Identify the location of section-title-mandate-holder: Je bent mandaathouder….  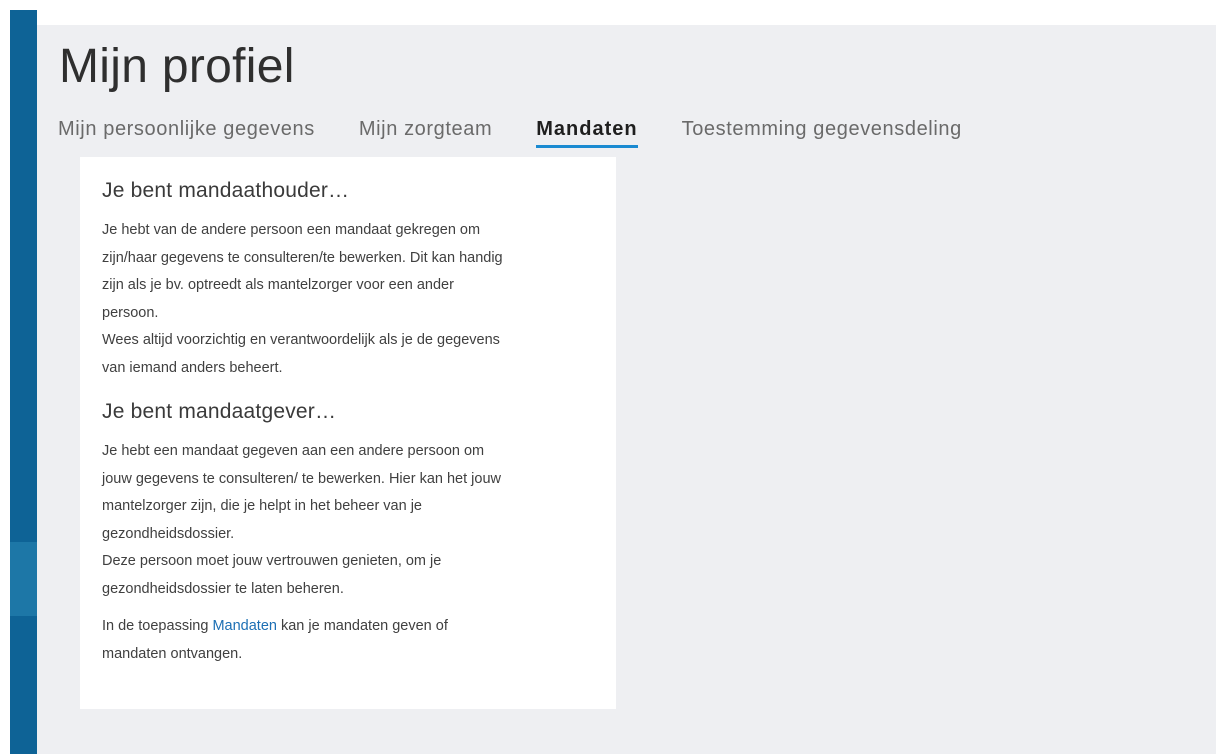
(226, 190).